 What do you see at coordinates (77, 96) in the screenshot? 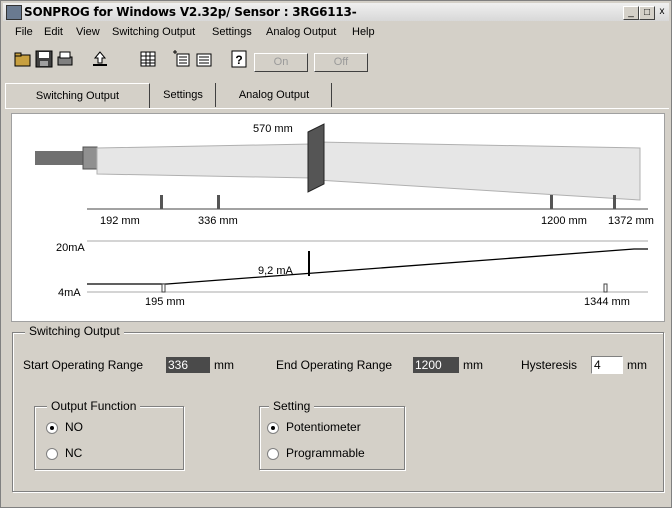
I see `tab-switching-output: Switching Output` at bounding box center [77, 96].